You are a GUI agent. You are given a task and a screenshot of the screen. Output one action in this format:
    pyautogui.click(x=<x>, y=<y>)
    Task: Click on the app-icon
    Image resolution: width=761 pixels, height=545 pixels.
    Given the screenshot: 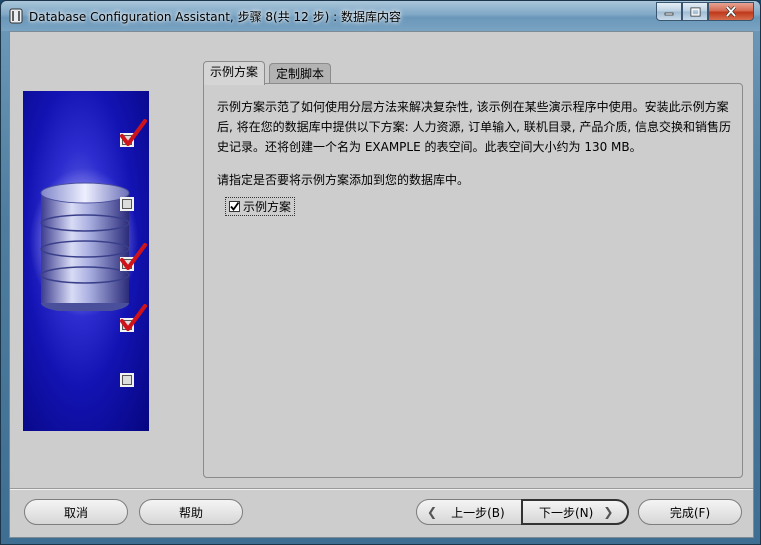 What is the action you would take?
    pyautogui.click(x=16, y=16)
    